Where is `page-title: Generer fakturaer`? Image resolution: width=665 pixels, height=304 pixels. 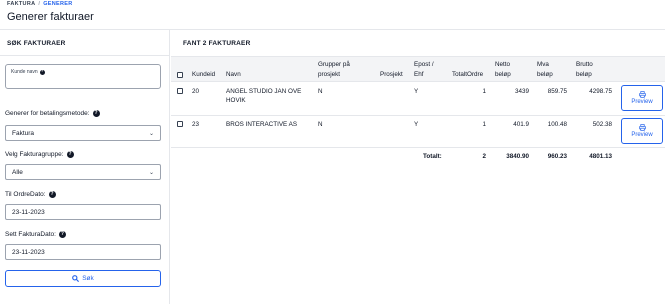 page-title: Generer fakturaer is located at coordinates (50, 17).